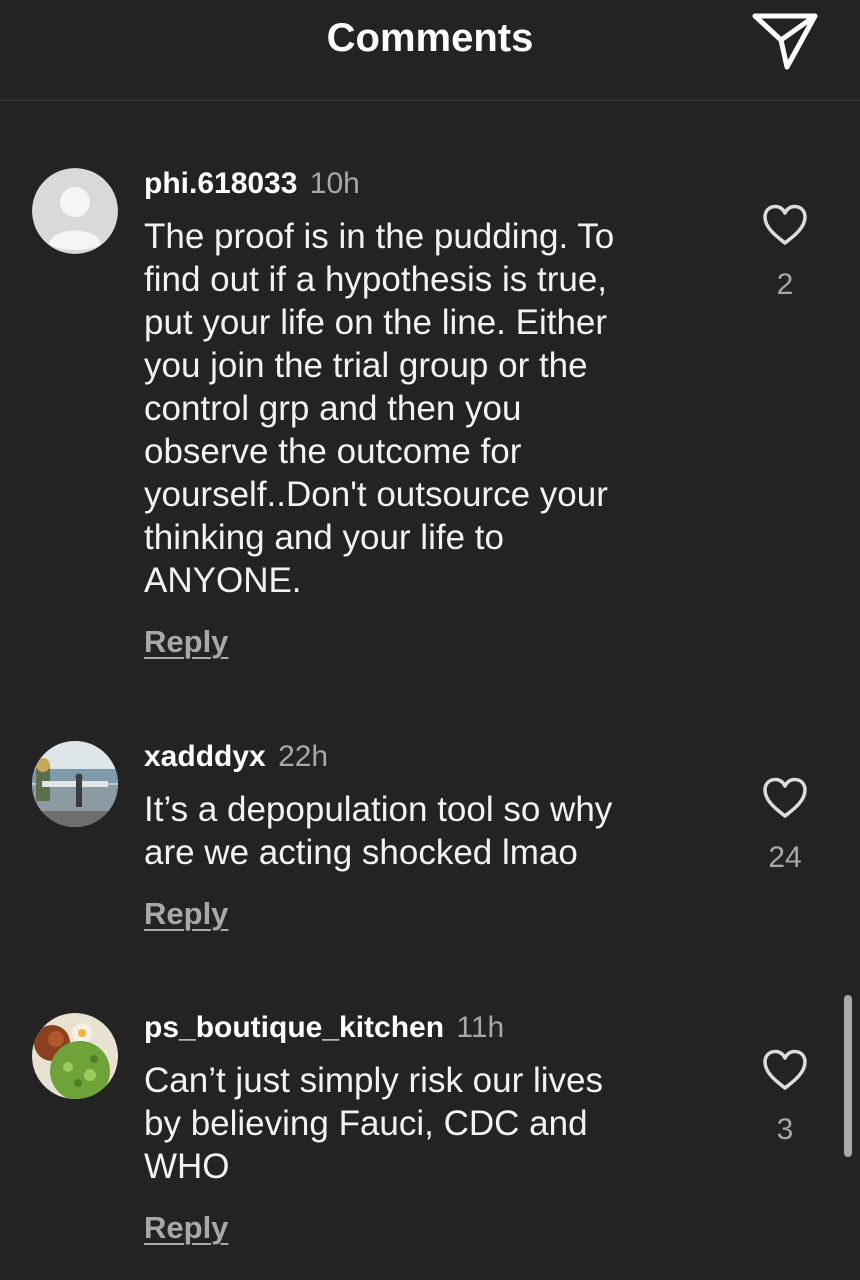  Describe the element at coordinates (785, 857) in the screenshot. I see `like-count: 24` at that location.